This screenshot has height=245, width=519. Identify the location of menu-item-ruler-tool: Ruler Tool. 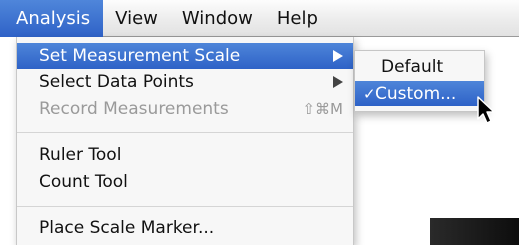
(185, 155).